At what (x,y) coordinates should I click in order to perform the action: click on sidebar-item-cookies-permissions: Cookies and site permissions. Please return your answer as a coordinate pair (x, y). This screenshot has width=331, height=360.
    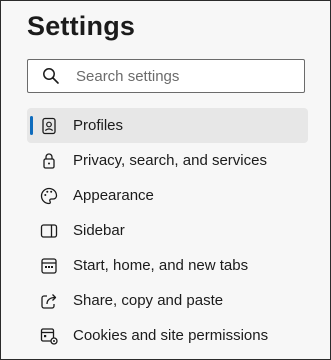
    Looking at the image, I should click on (167, 335).